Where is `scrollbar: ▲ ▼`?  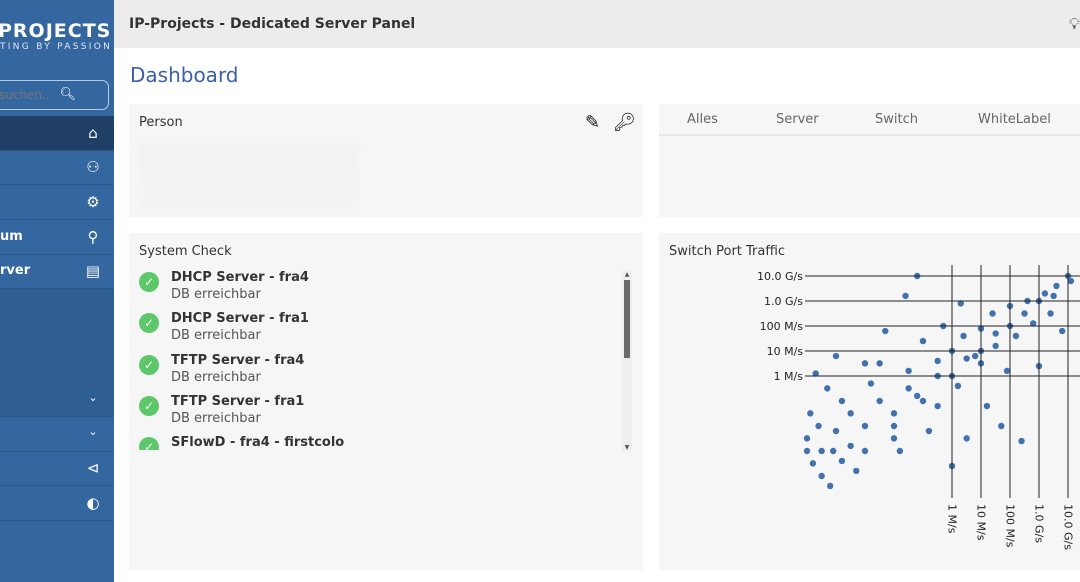
scrollbar: ▲ ▼ is located at coordinates (627, 361).